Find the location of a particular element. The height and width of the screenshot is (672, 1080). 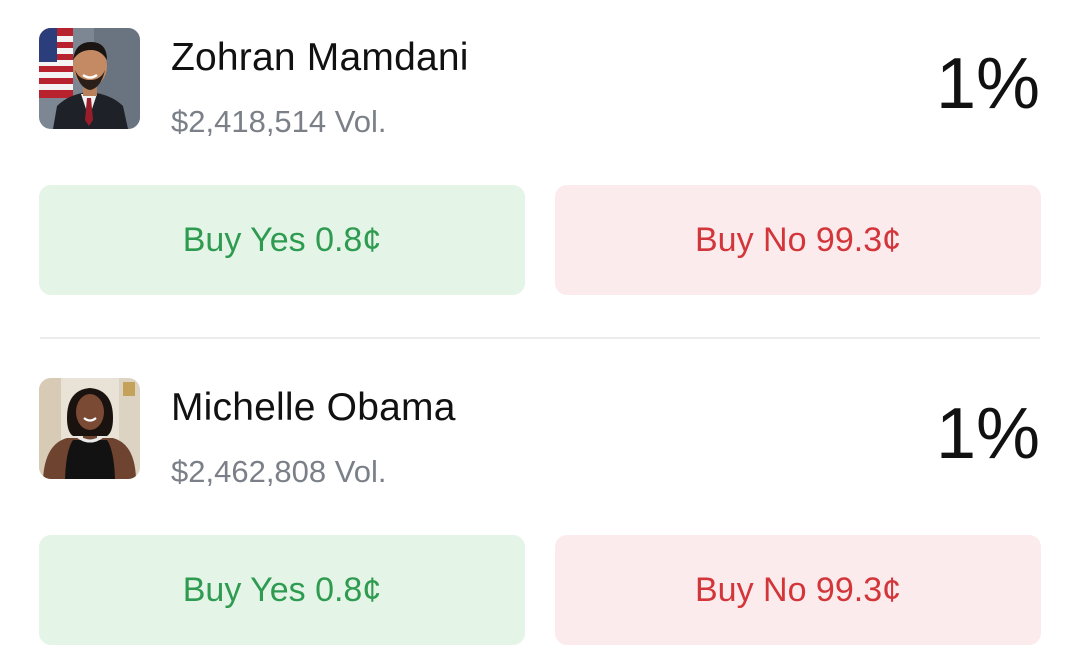

market-volume: $2,418,514 Vol. is located at coordinates (279, 121).